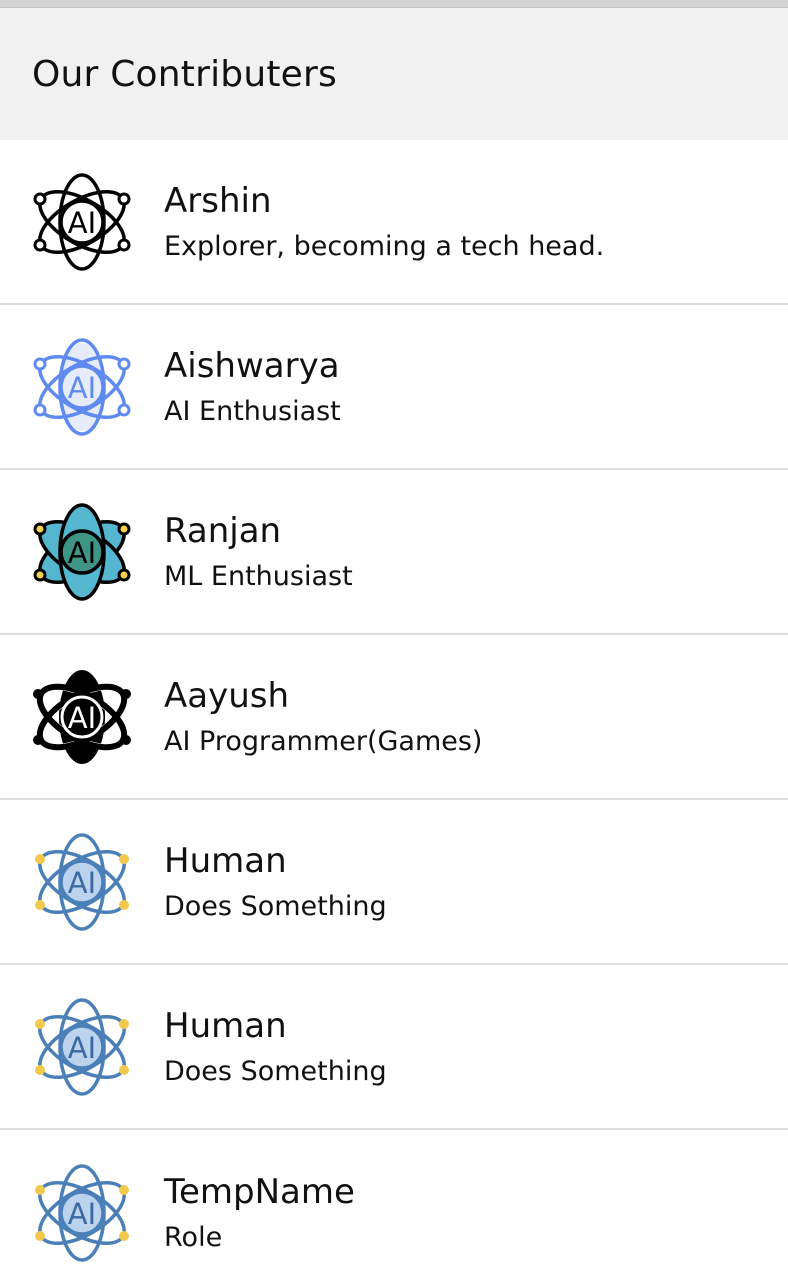 The width and height of the screenshot is (788, 1264). I want to click on ai-atom-teal-icon: AI, so click(82, 552).